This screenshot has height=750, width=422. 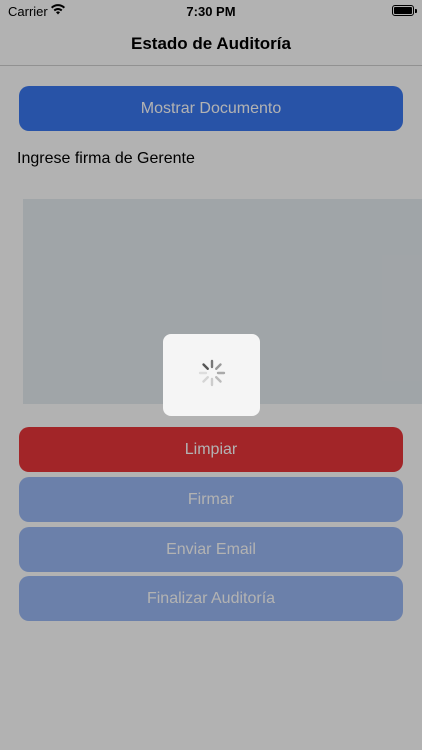 I want to click on activity-spinner-icon, so click(x=212, y=375).